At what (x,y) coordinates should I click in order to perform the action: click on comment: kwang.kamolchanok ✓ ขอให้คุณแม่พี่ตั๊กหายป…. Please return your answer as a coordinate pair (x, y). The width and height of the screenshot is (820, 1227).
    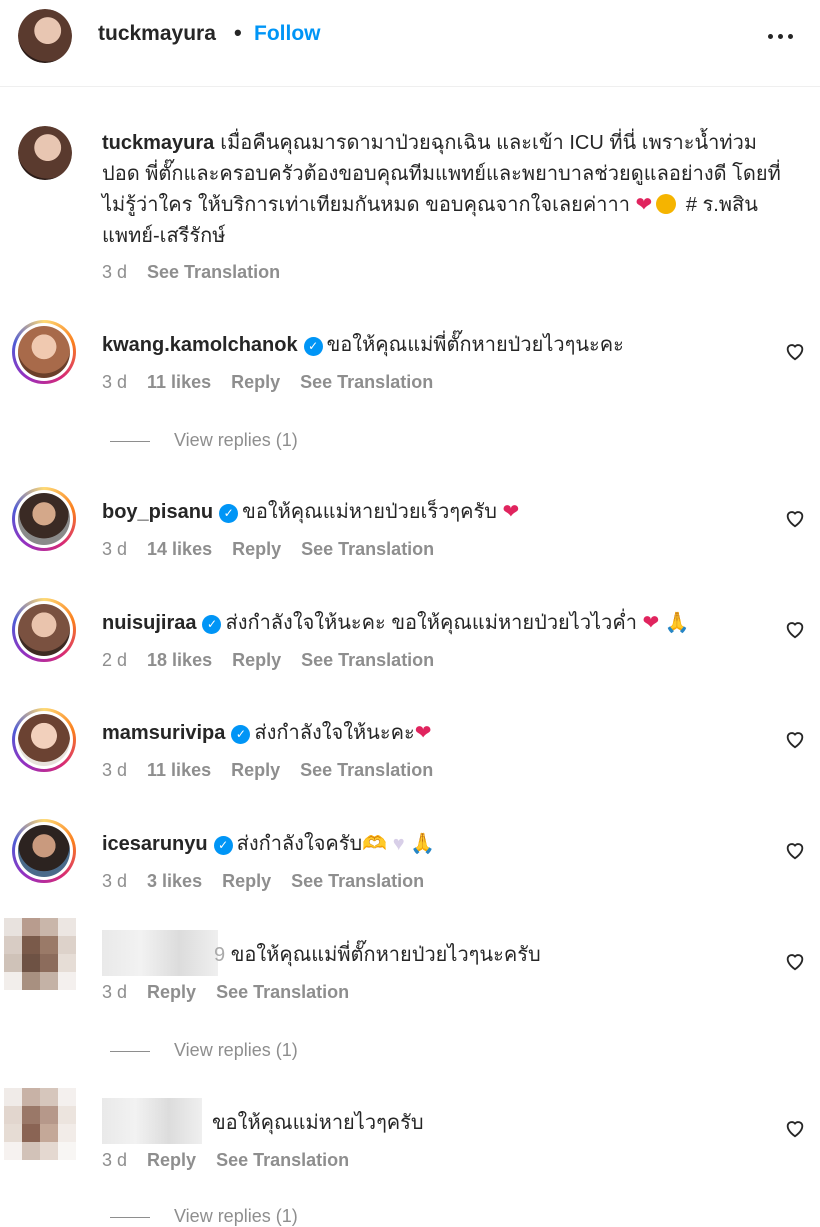
    Looking at the image, I should click on (363, 344).